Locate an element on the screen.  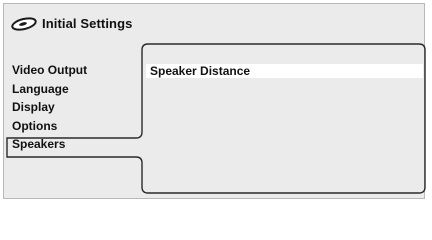
menu-item-speakers: Speakers is located at coordinates (48, 144).